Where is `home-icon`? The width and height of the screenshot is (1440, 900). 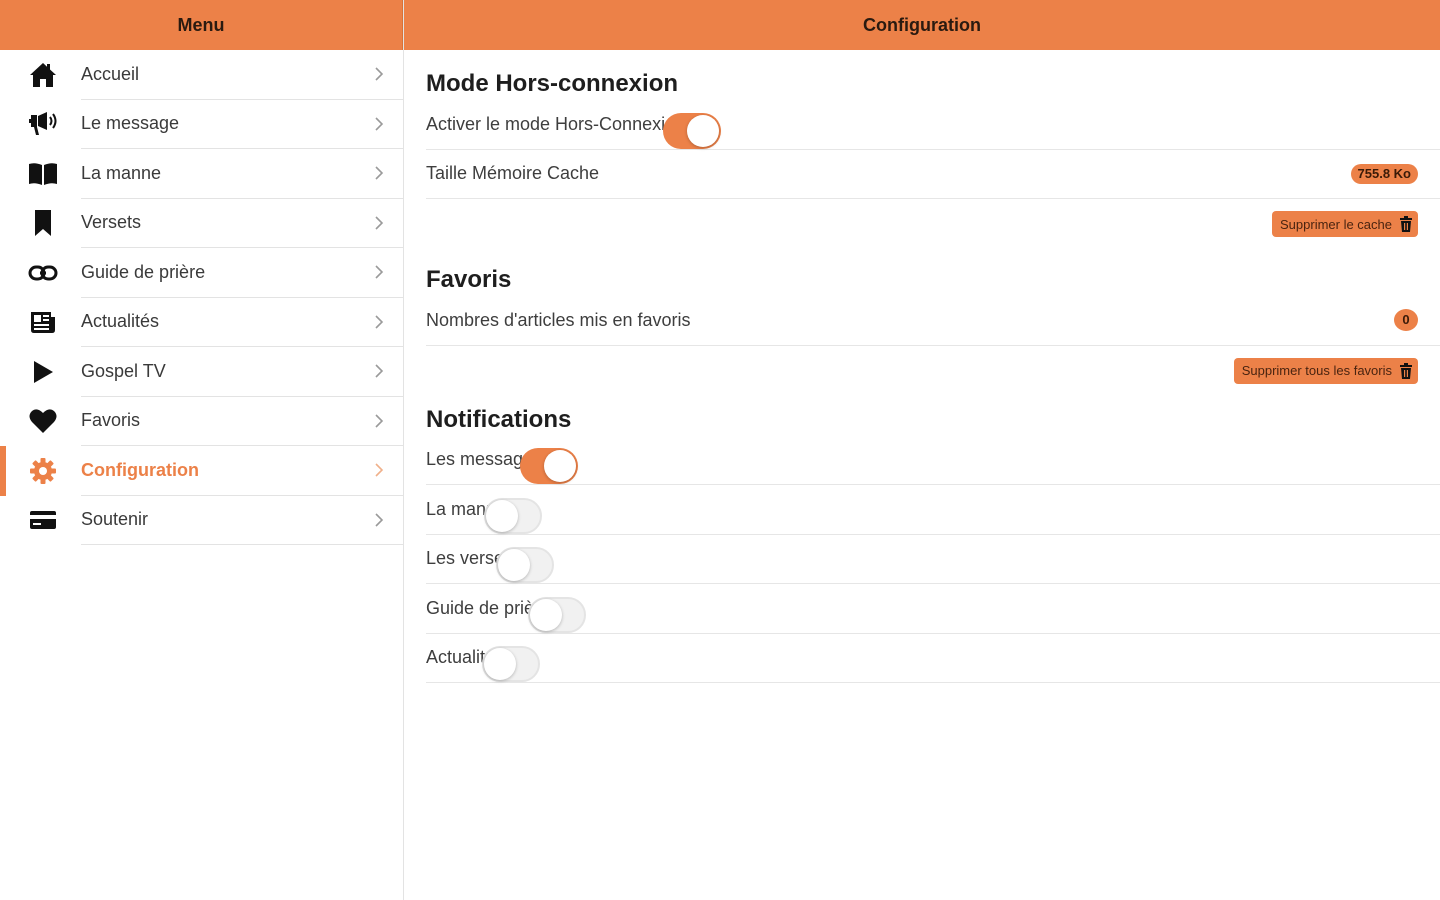
home-icon is located at coordinates (43, 75).